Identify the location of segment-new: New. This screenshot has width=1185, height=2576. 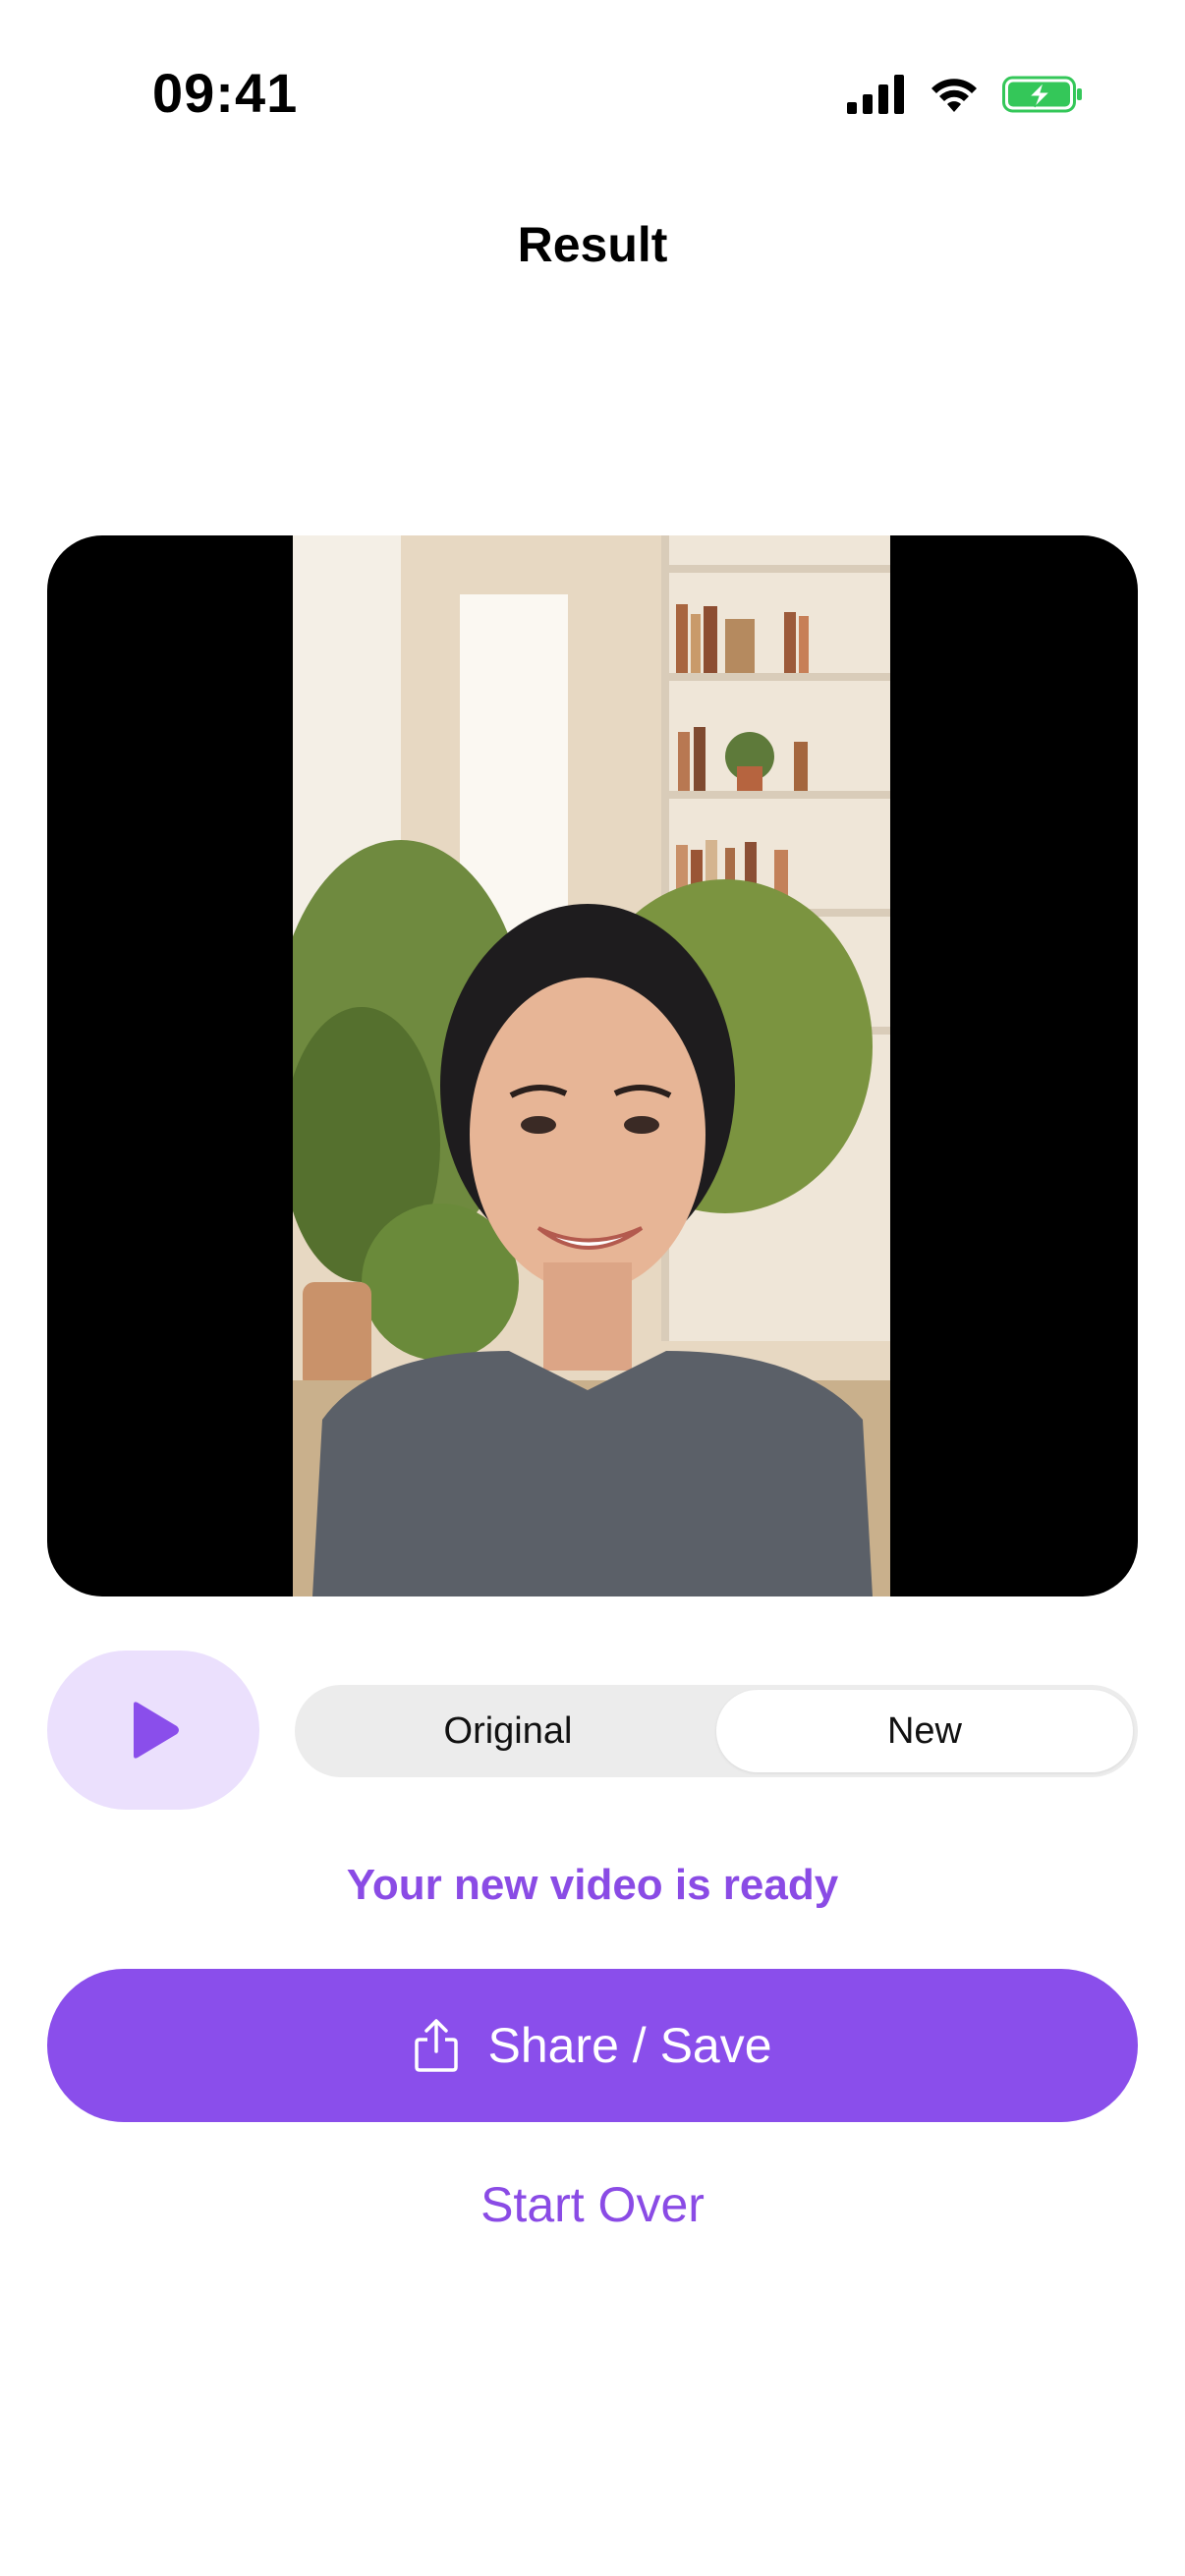
(925, 1731).